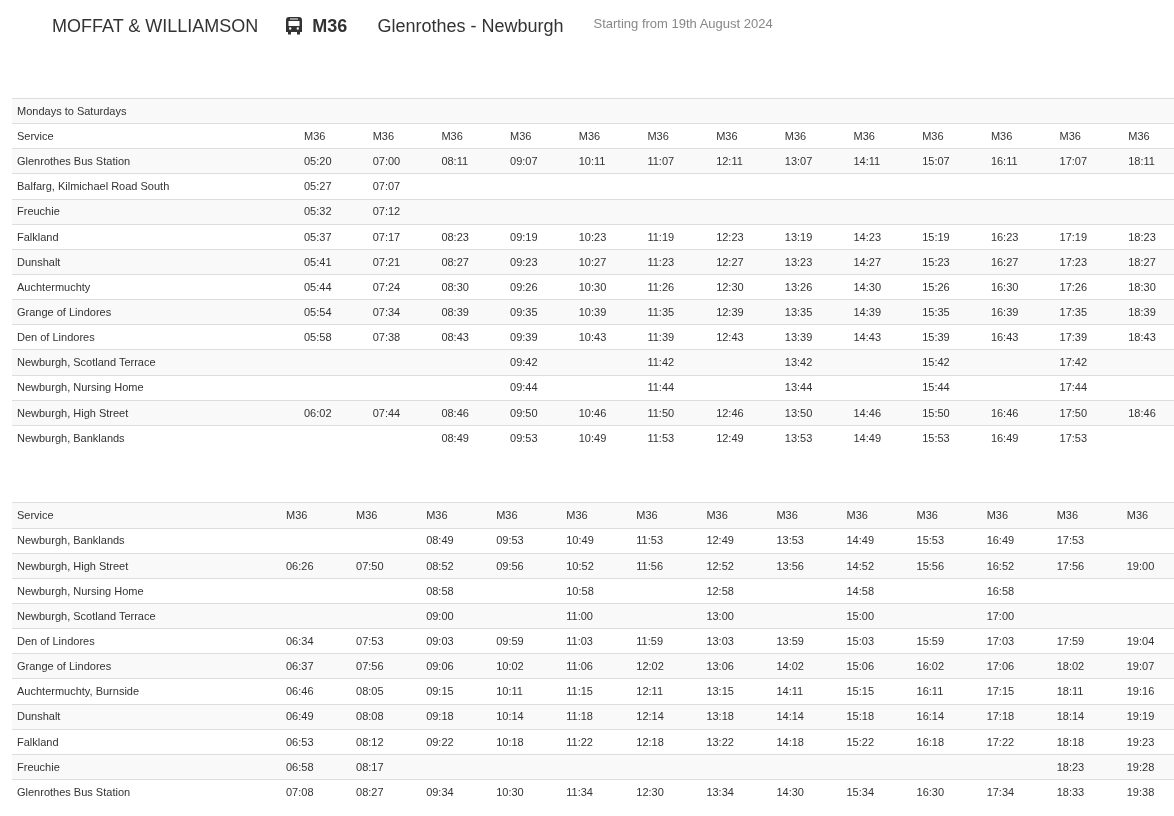 This screenshot has height=816, width=1174. What do you see at coordinates (1147, 767) in the screenshot?
I see `time-cell: 19:28` at bounding box center [1147, 767].